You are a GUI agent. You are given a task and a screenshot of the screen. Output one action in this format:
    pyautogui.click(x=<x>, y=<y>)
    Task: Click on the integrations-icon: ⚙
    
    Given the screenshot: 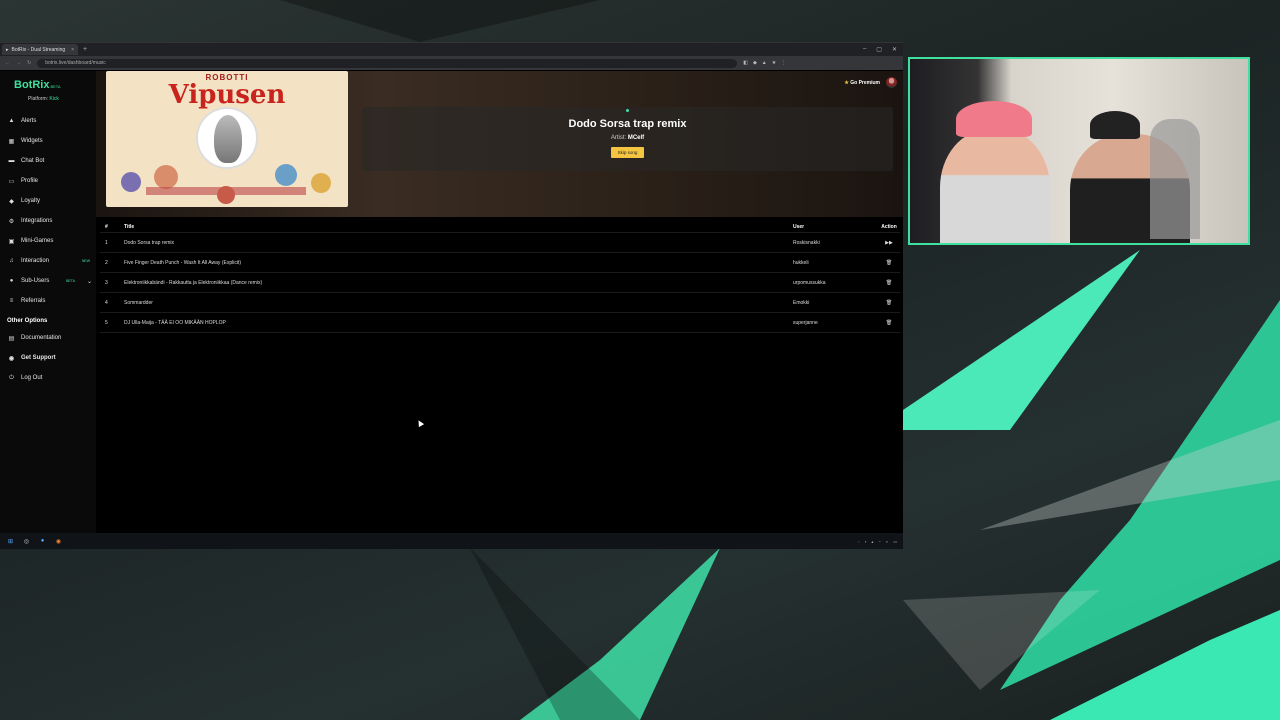 What is the action you would take?
    pyautogui.click(x=11, y=221)
    